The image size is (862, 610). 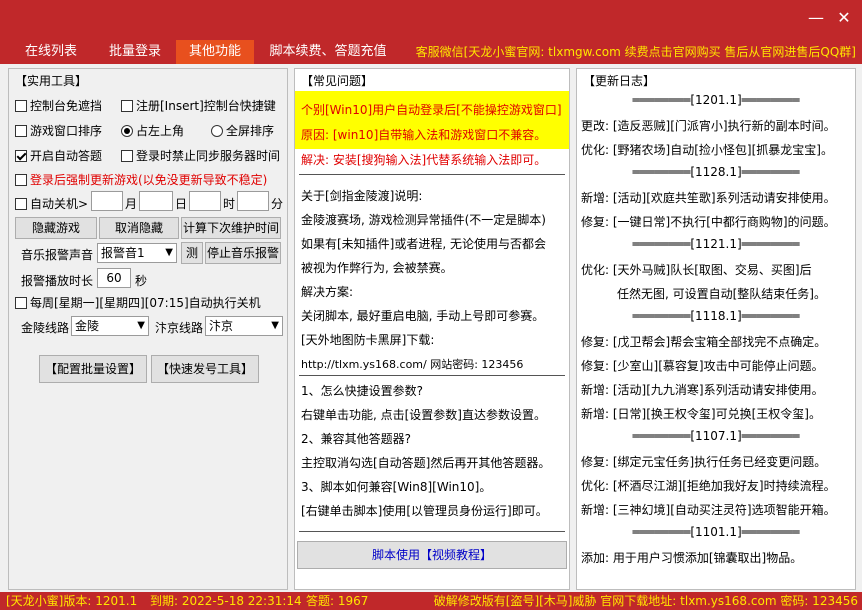 What do you see at coordinates (58, 130) in the screenshot?
I see `window-sort-checkbox: 游戏窗口排序` at bounding box center [58, 130].